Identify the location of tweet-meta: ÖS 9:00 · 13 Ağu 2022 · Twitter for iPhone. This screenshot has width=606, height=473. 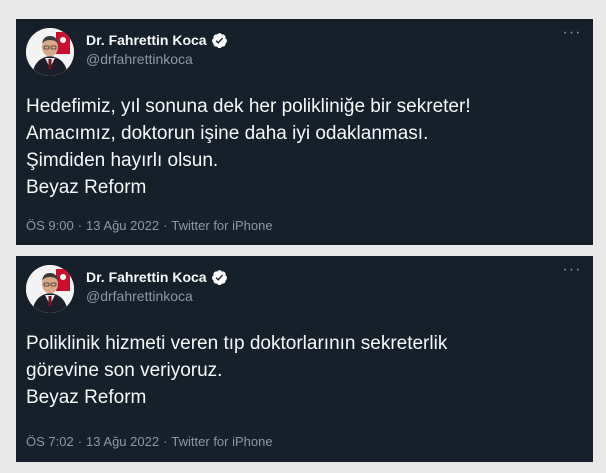
(149, 225).